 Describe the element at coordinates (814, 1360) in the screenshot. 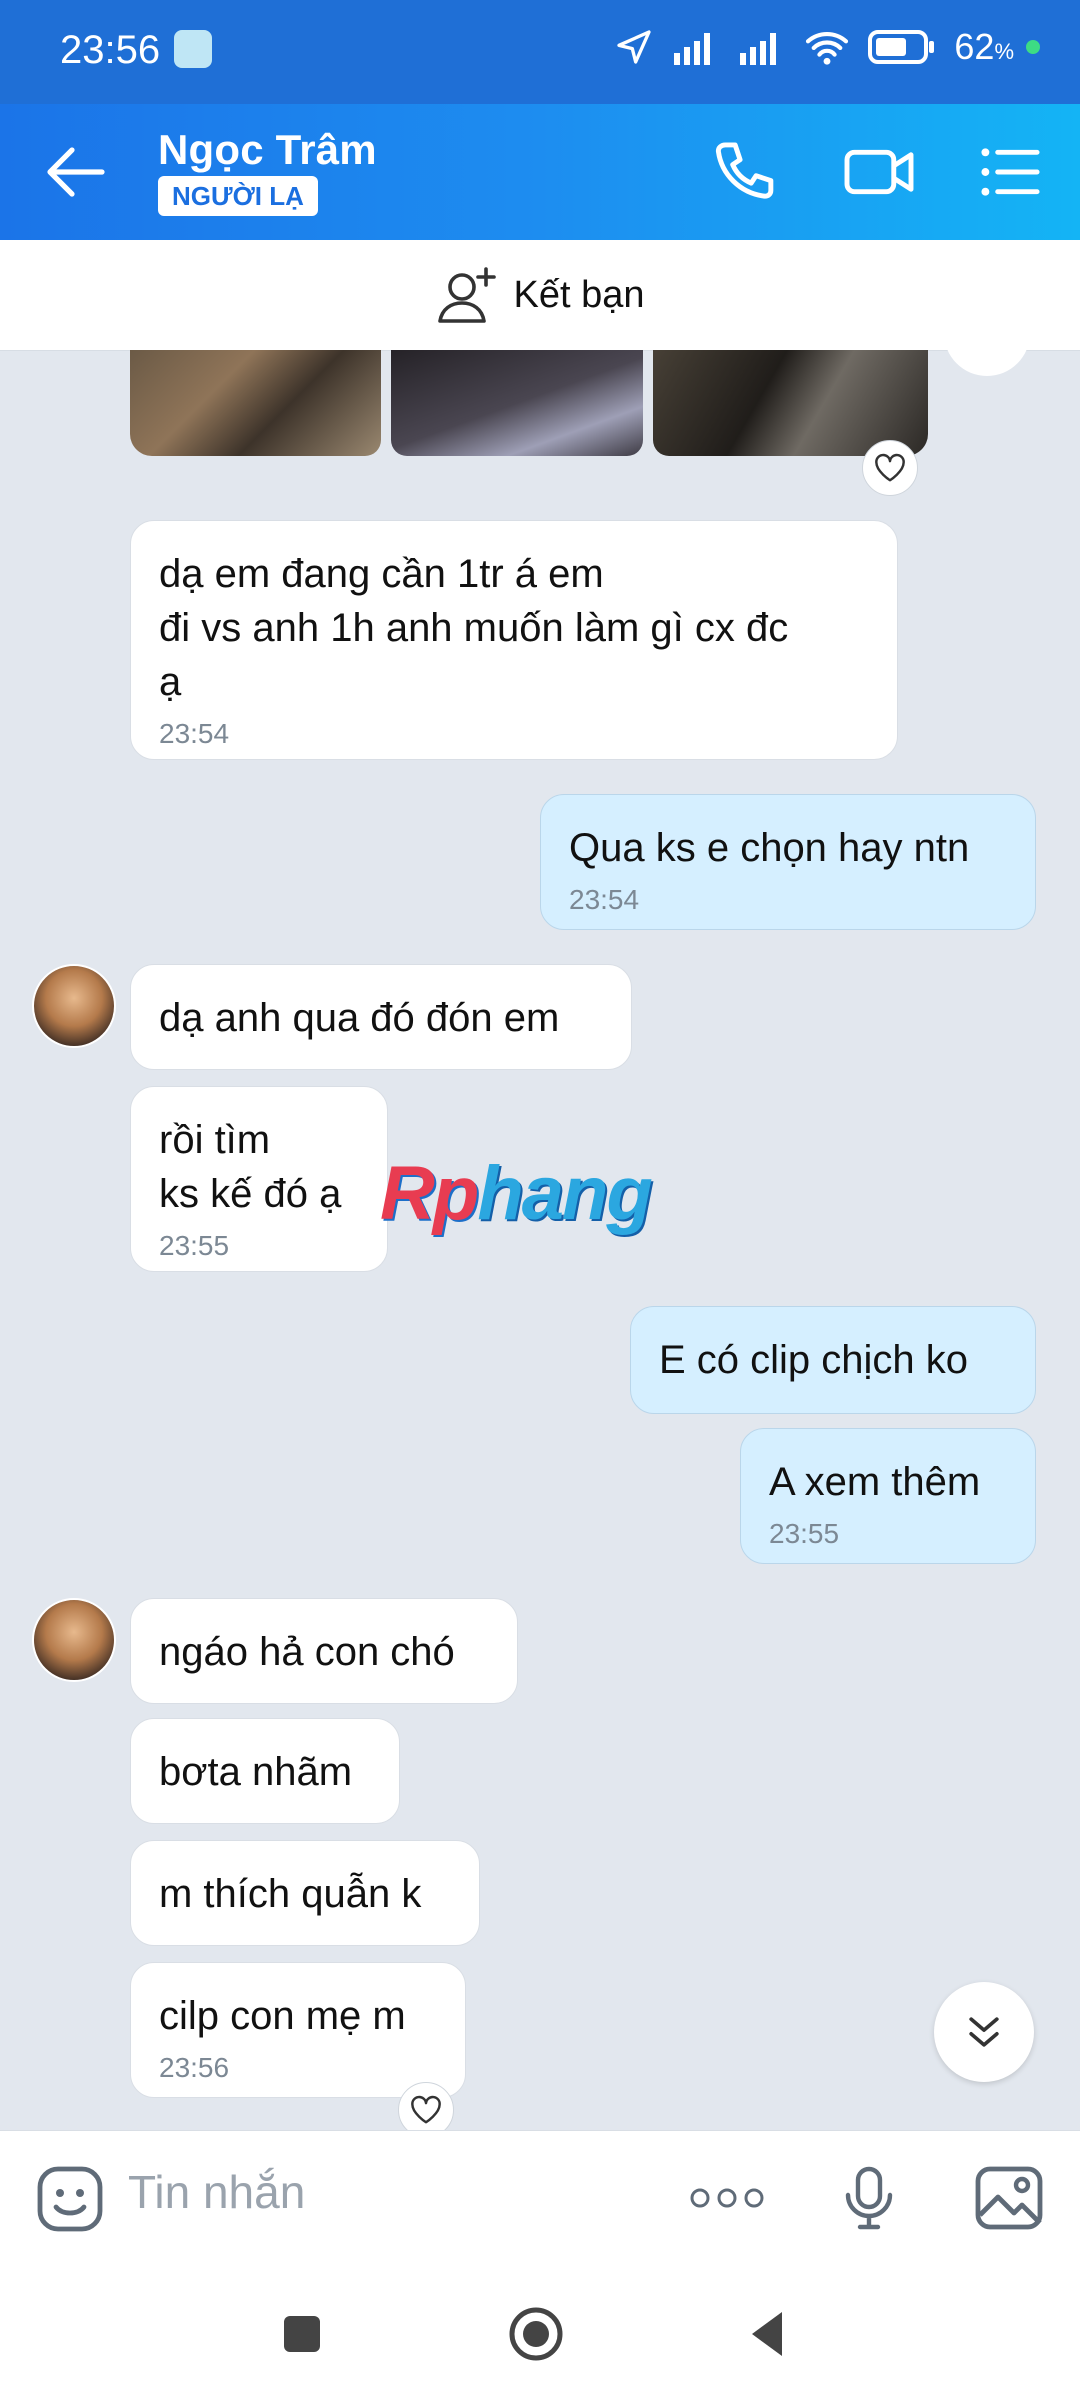

I see `message-text: E có clip chịch ko` at that location.